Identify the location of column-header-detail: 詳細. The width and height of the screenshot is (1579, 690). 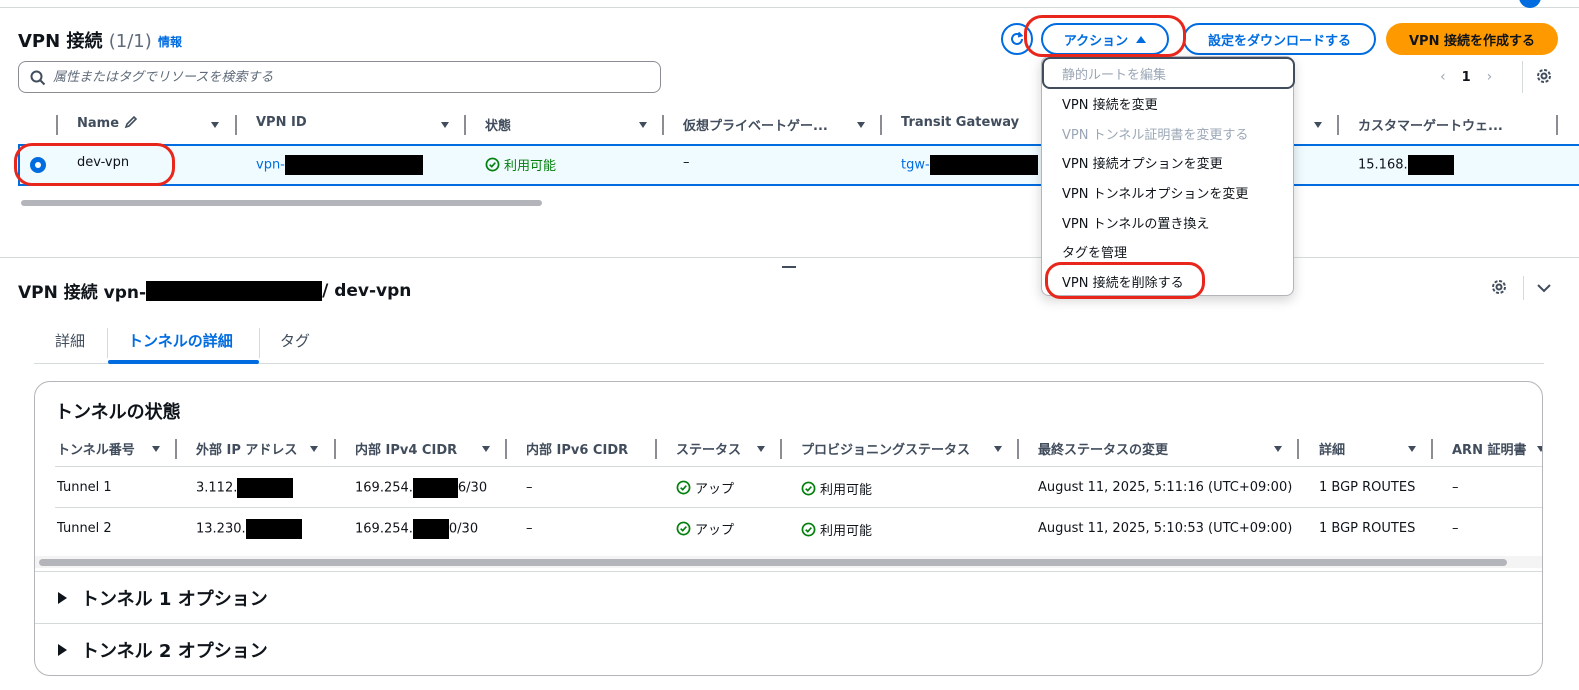
(1332, 448).